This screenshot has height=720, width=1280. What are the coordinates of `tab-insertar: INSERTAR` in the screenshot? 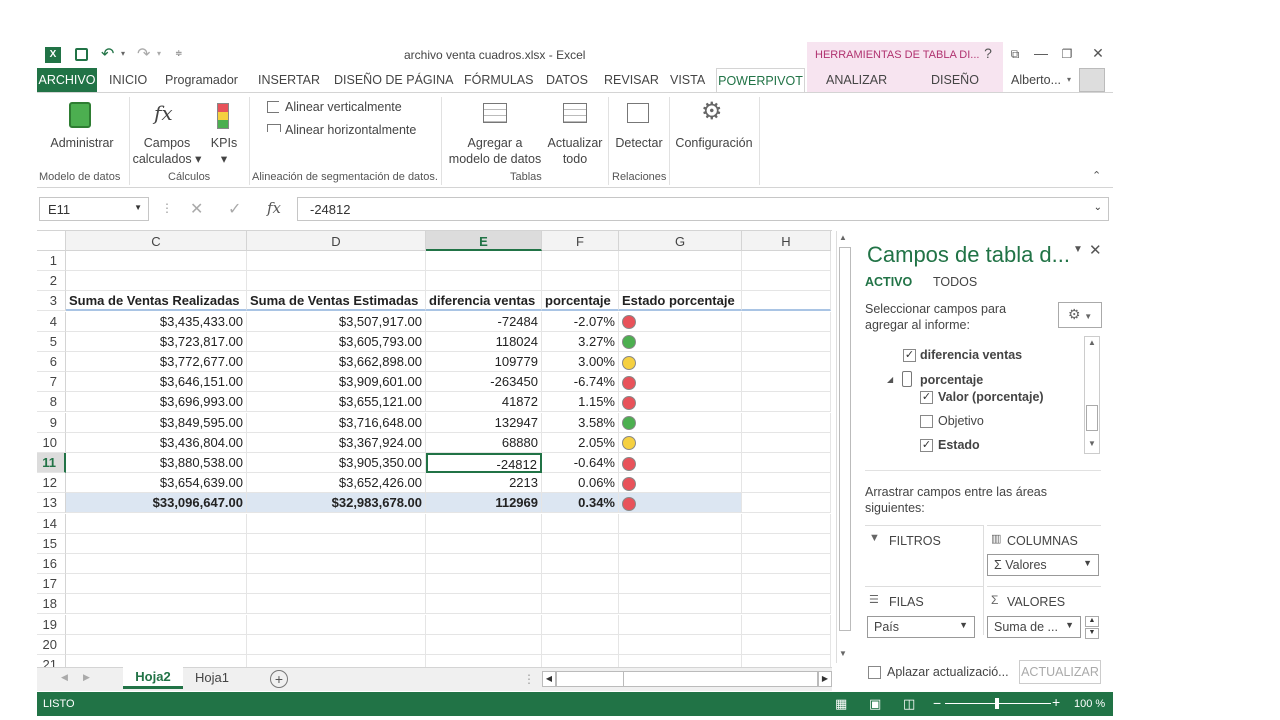 It's located at (289, 80).